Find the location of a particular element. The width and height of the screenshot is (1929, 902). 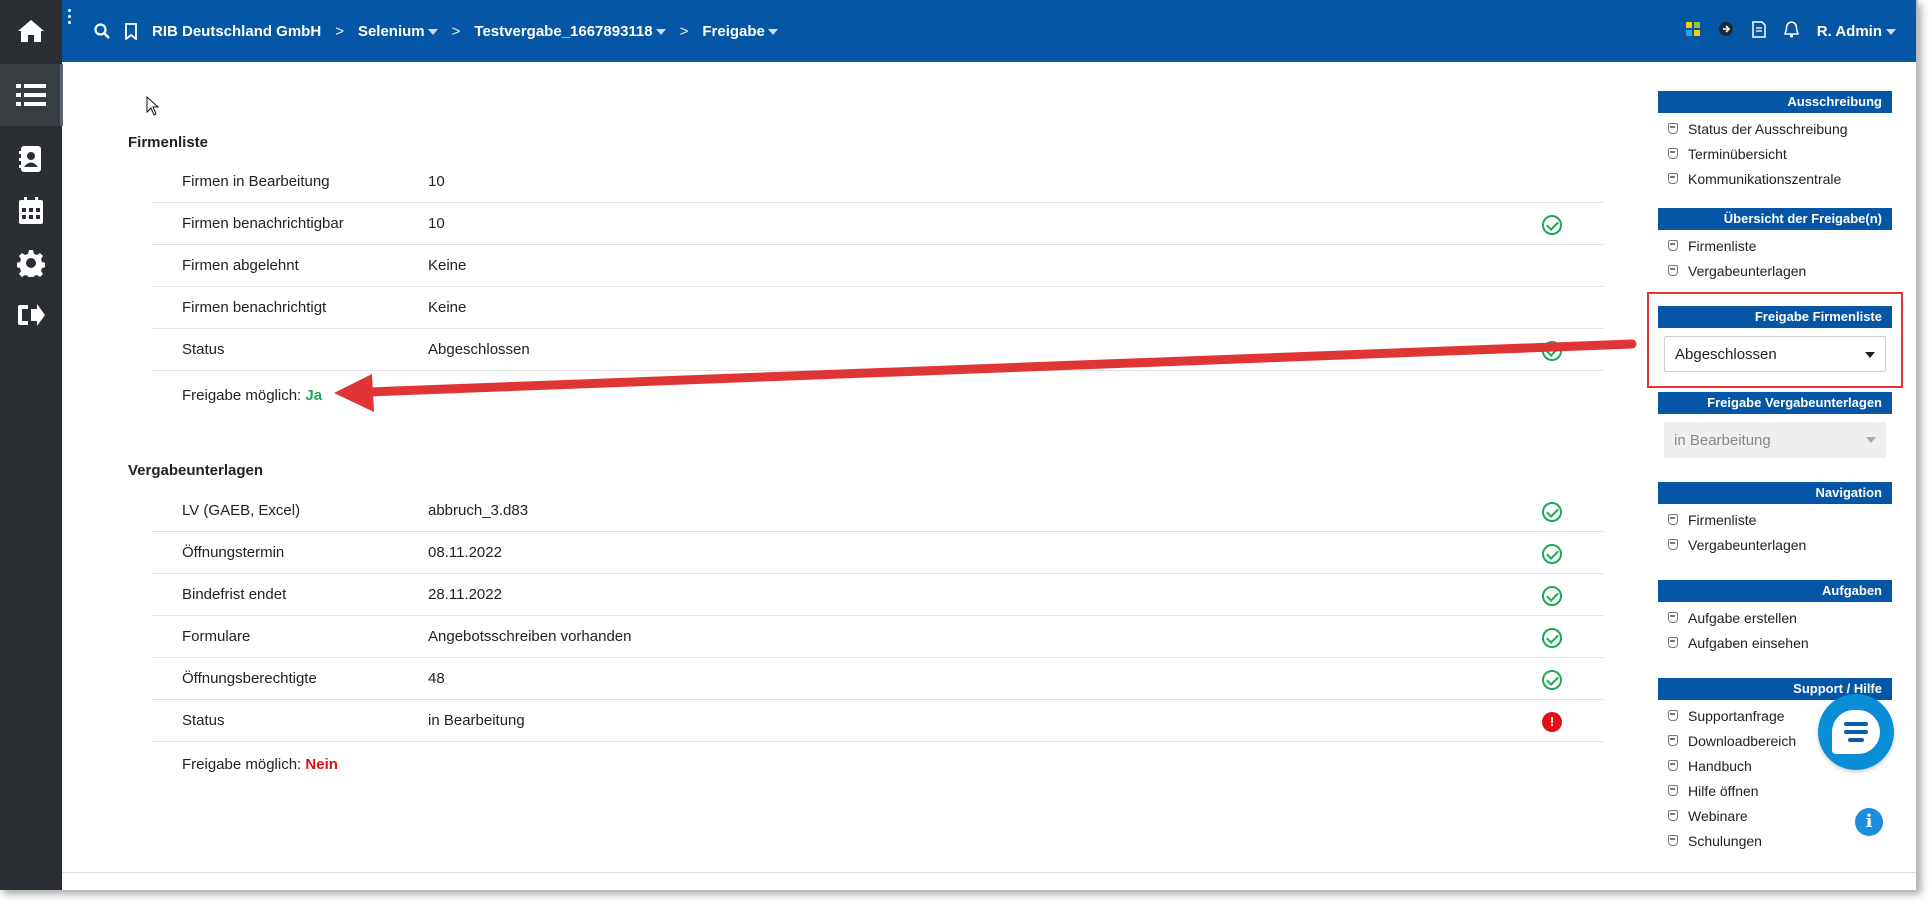

left-navigation is located at coordinates (31, 445).